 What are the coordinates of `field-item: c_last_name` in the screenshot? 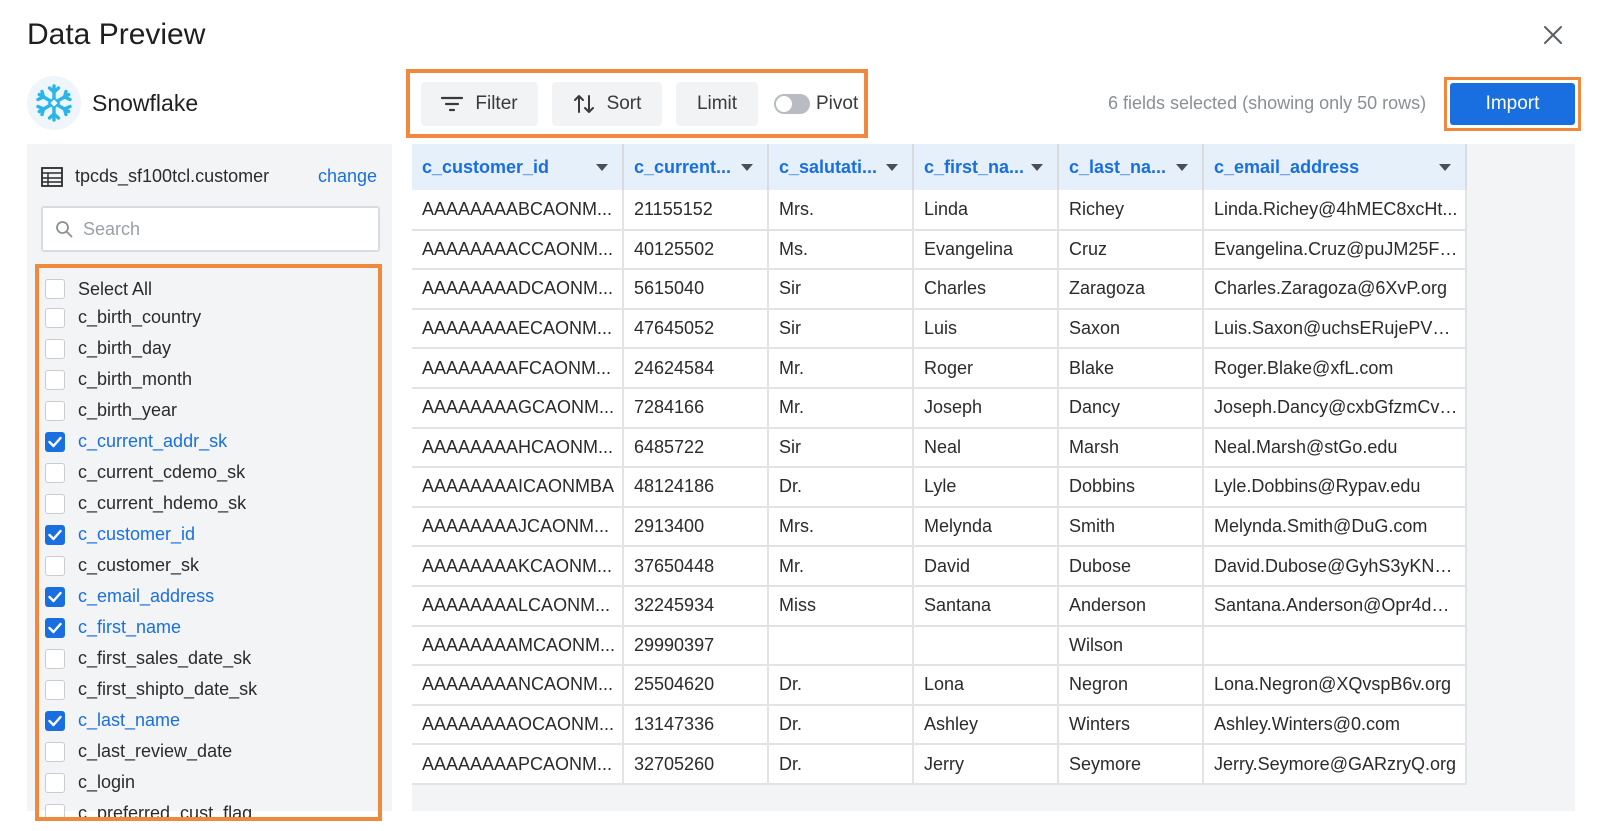 It's located at (208, 720).